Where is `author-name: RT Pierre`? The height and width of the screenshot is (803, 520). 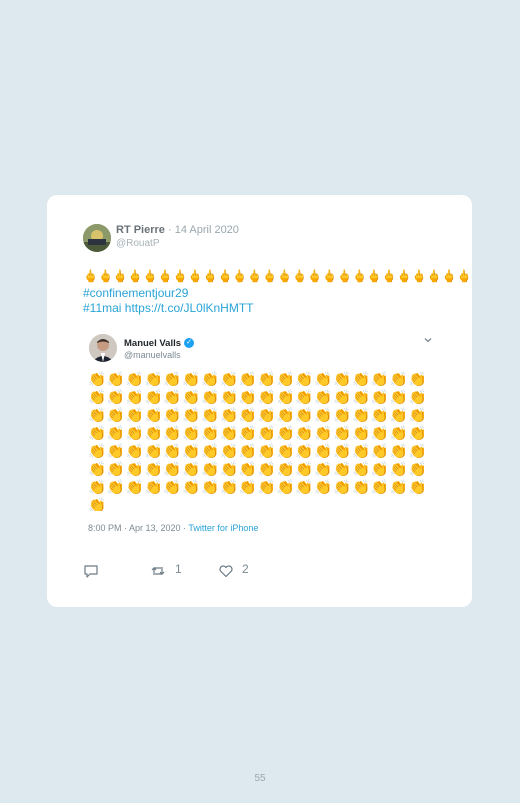
author-name: RT Pierre is located at coordinates (140, 230).